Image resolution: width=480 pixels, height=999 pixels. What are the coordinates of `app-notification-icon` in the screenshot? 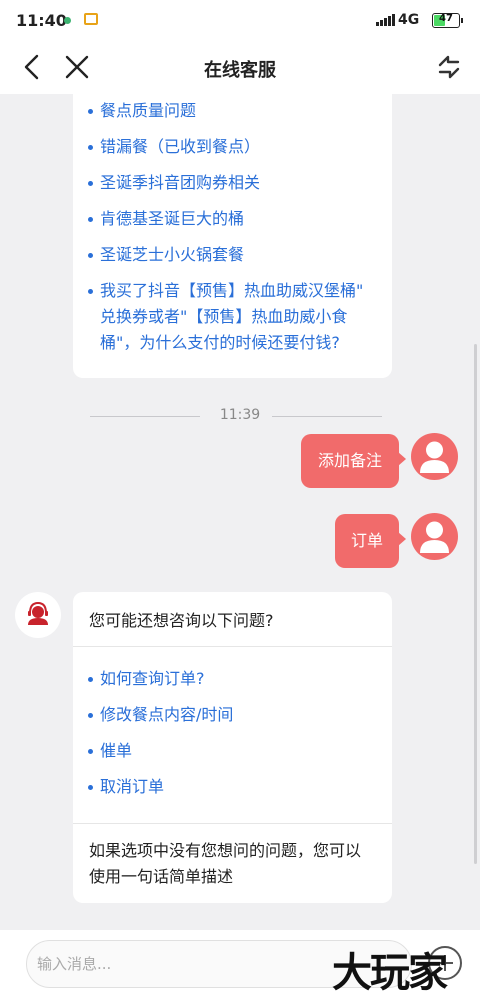 It's located at (91, 19).